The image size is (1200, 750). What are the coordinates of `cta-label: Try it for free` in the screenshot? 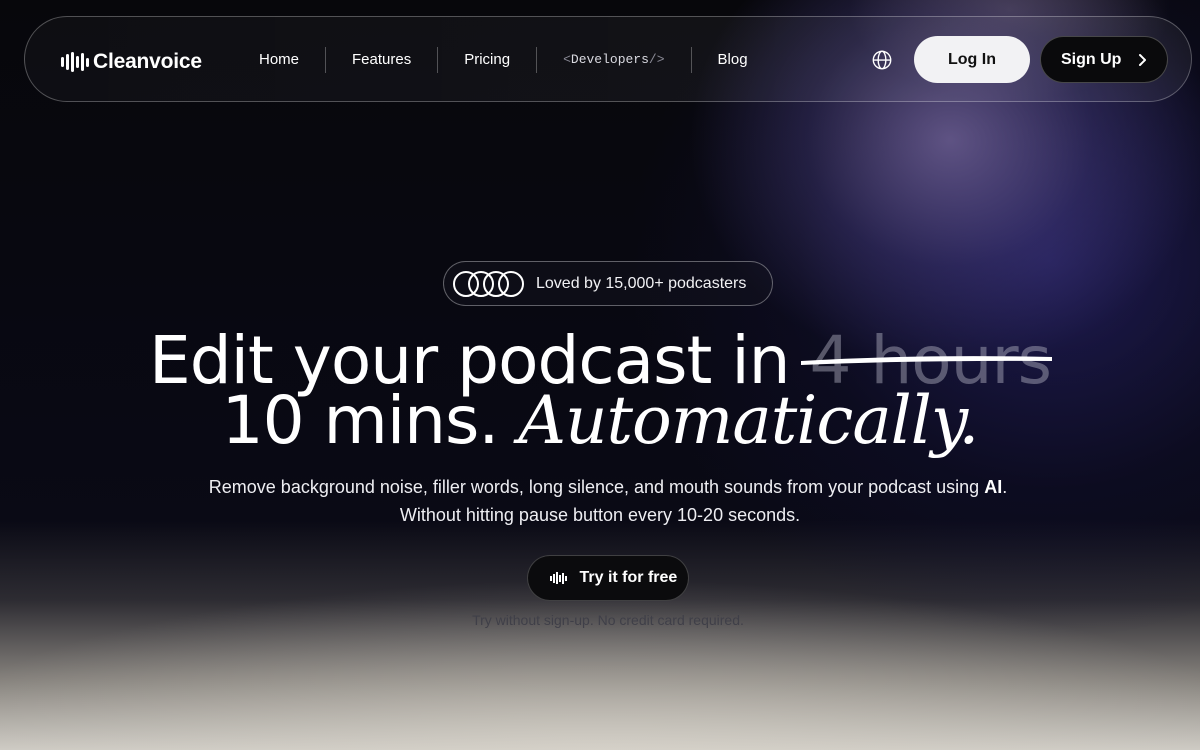 It's located at (628, 577).